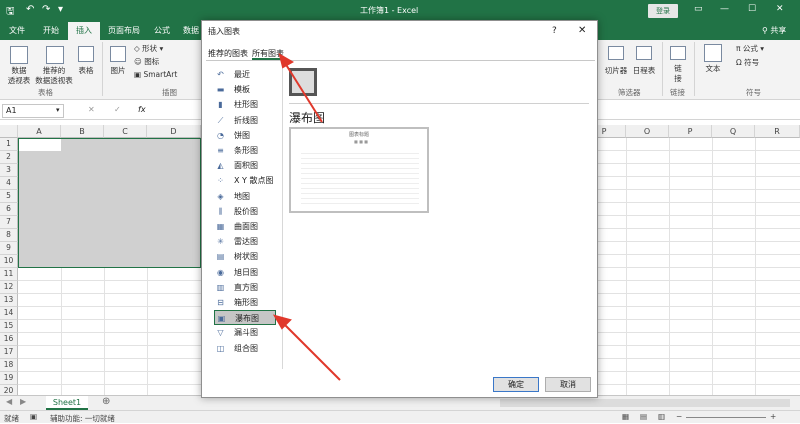  What do you see at coordinates (306, 216) in the screenshot?
I see `annotation-arrows` at bounding box center [306, 216].